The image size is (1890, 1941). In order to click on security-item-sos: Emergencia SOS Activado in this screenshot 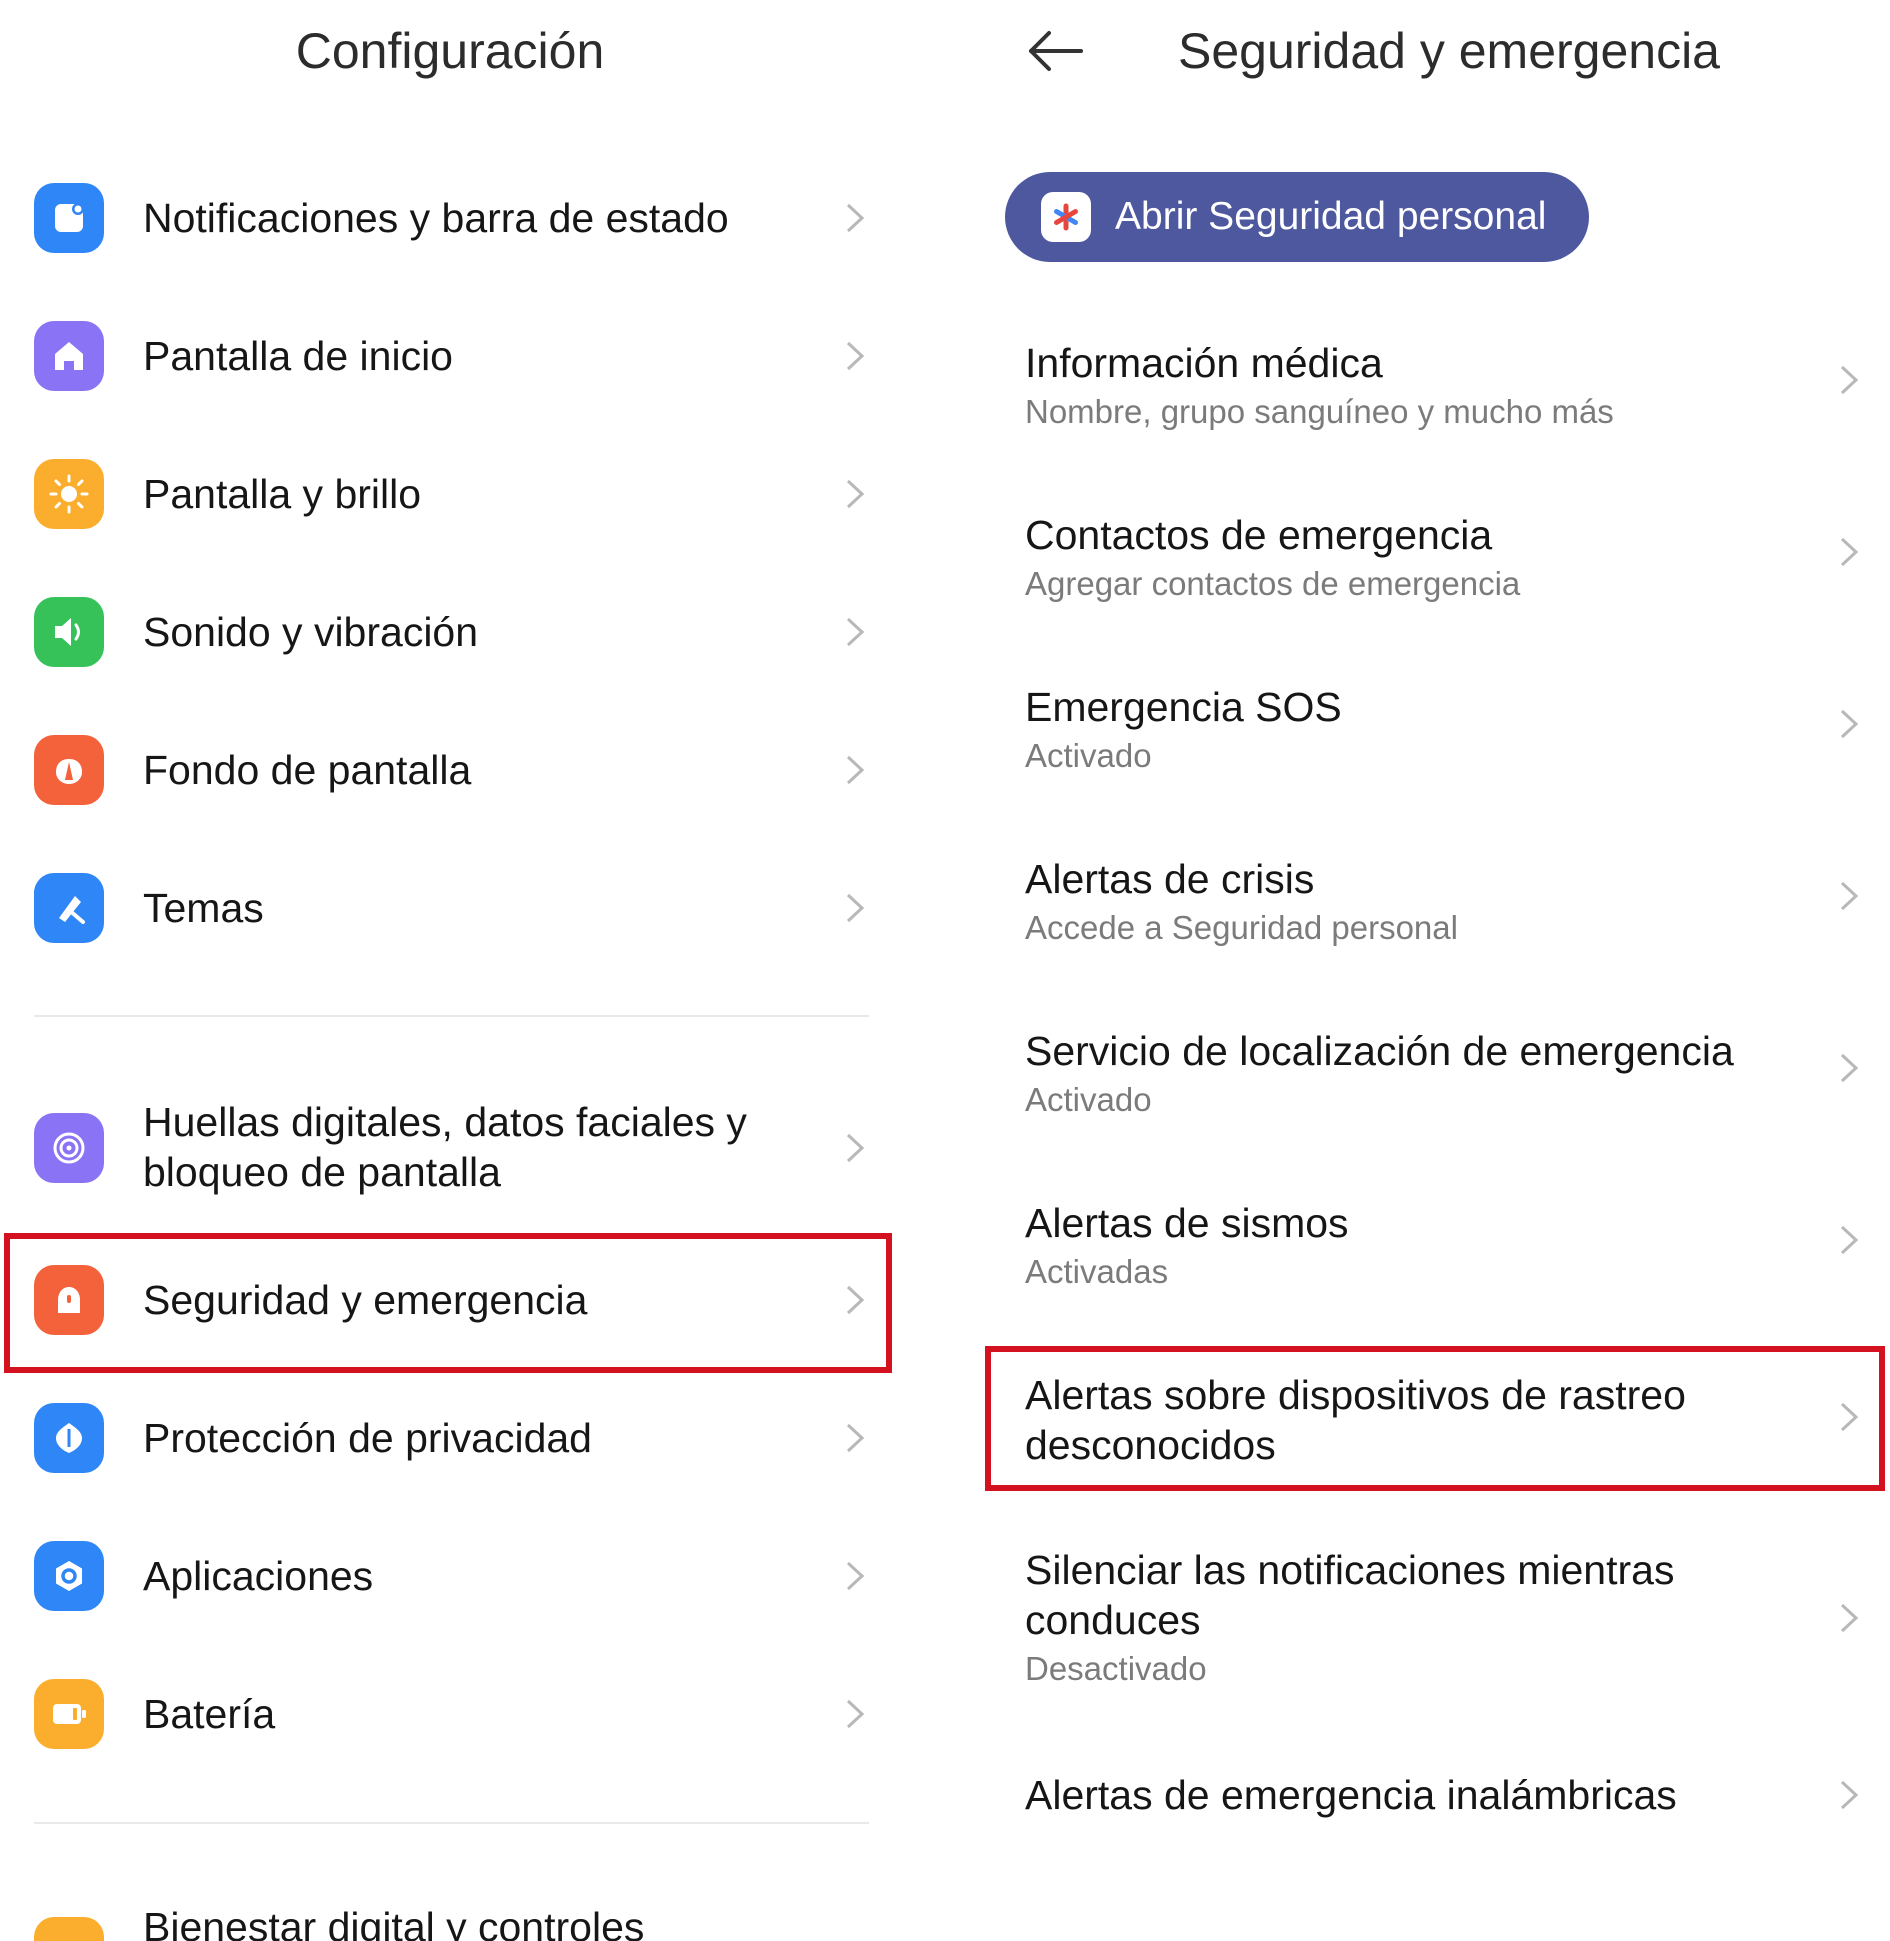, I will do `click(1435, 734)`.